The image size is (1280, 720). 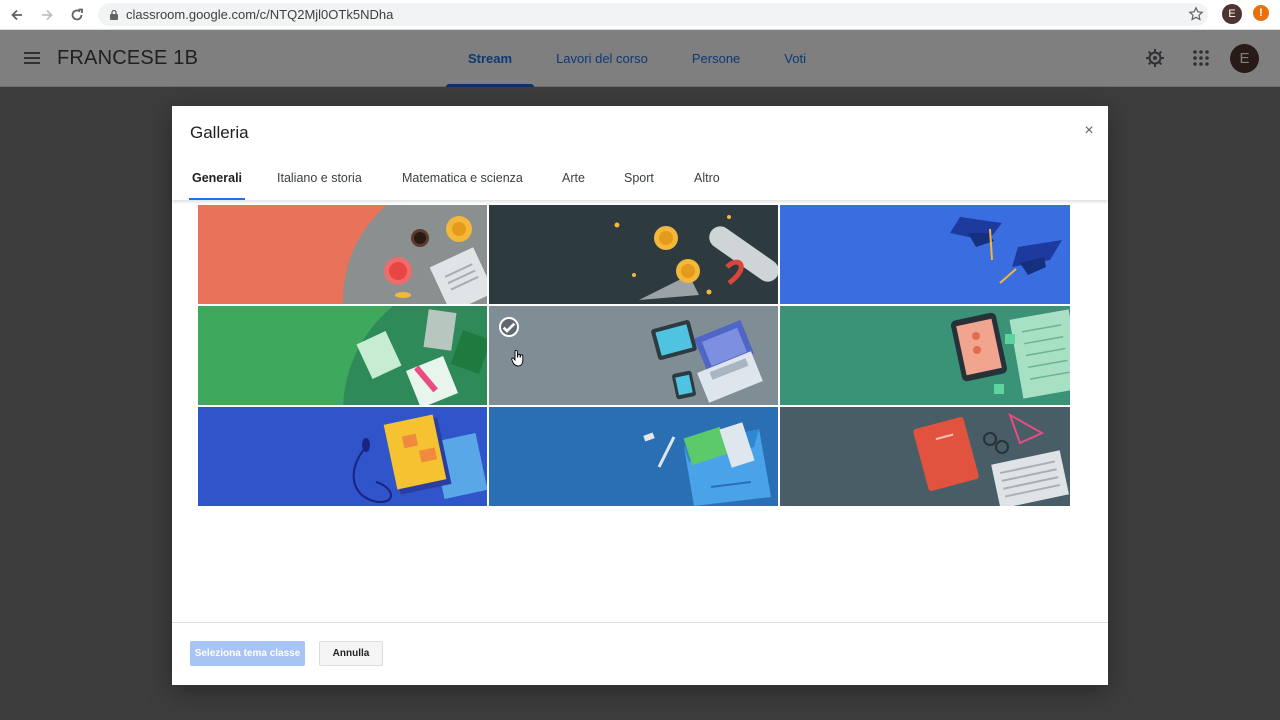 I want to click on laptop-and-tablet-illustration, so click(x=707, y=361).